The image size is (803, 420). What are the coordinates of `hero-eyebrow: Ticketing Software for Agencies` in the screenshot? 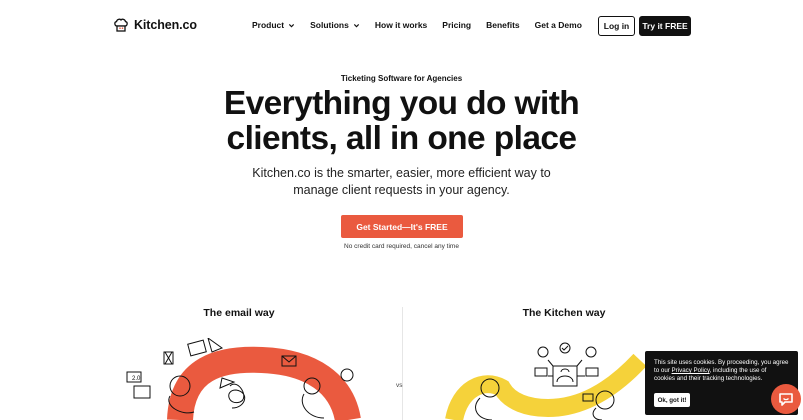 It's located at (401, 78).